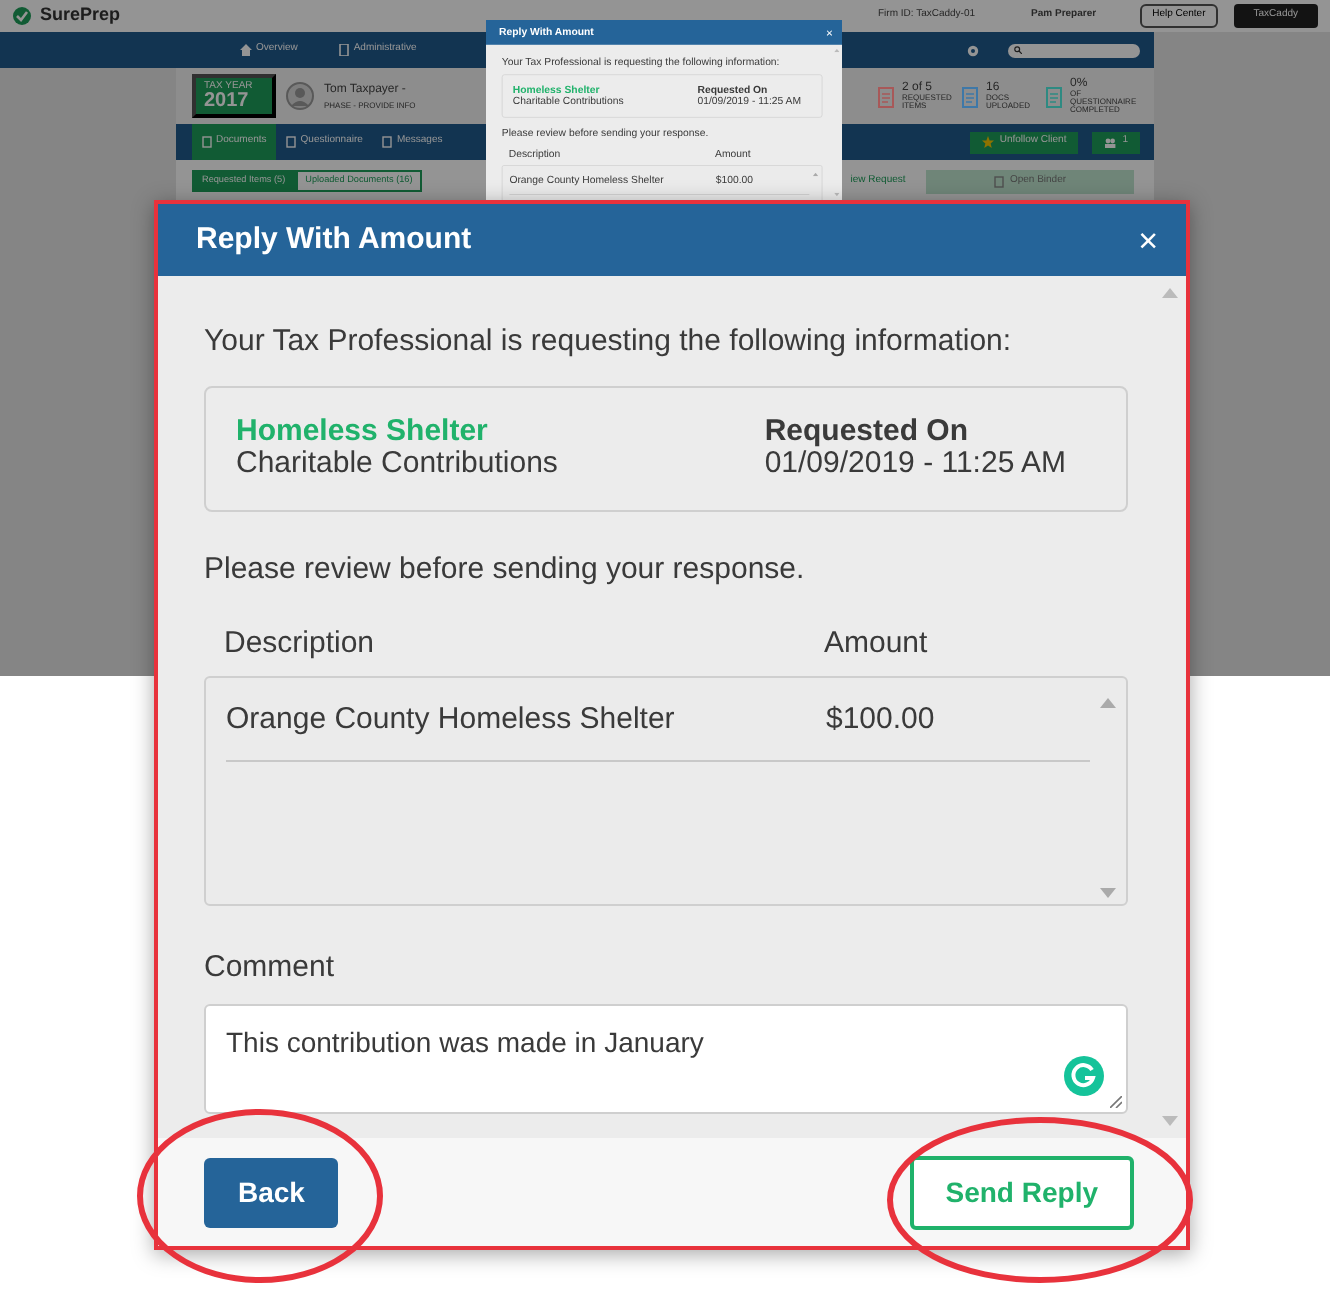 The height and width of the screenshot is (1314, 1330). What do you see at coordinates (334, 239) in the screenshot?
I see `dialog-title: Reply With Amount` at bounding box center [334, 239].